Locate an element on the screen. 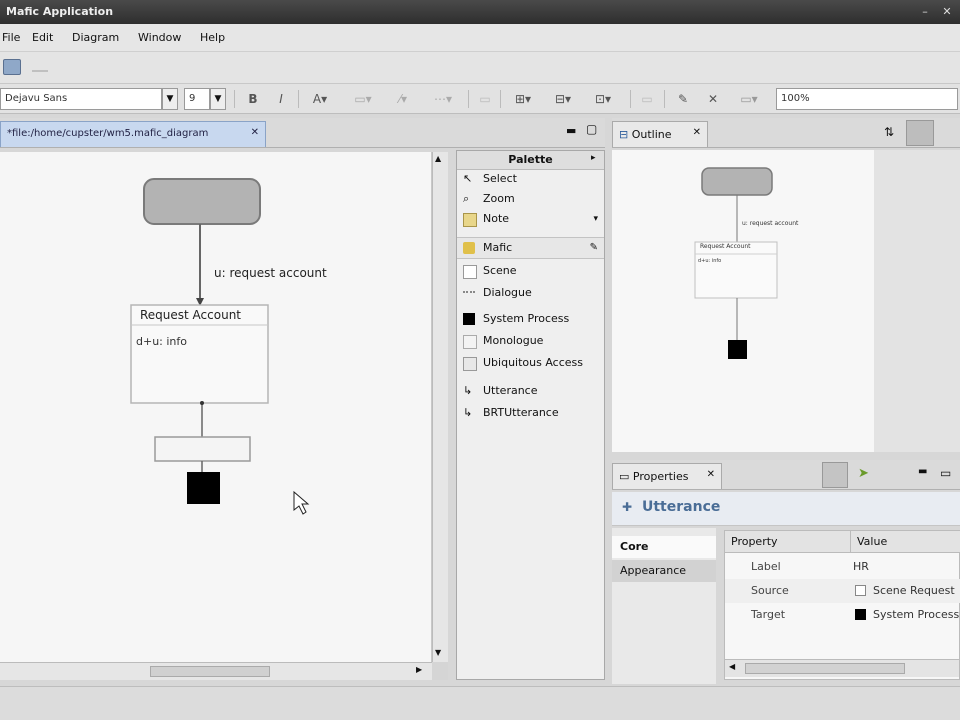 Image resolution: width=960 pixels, height=720 pixels. table-row: Source Scene Request is located at coordinates (842, 591).